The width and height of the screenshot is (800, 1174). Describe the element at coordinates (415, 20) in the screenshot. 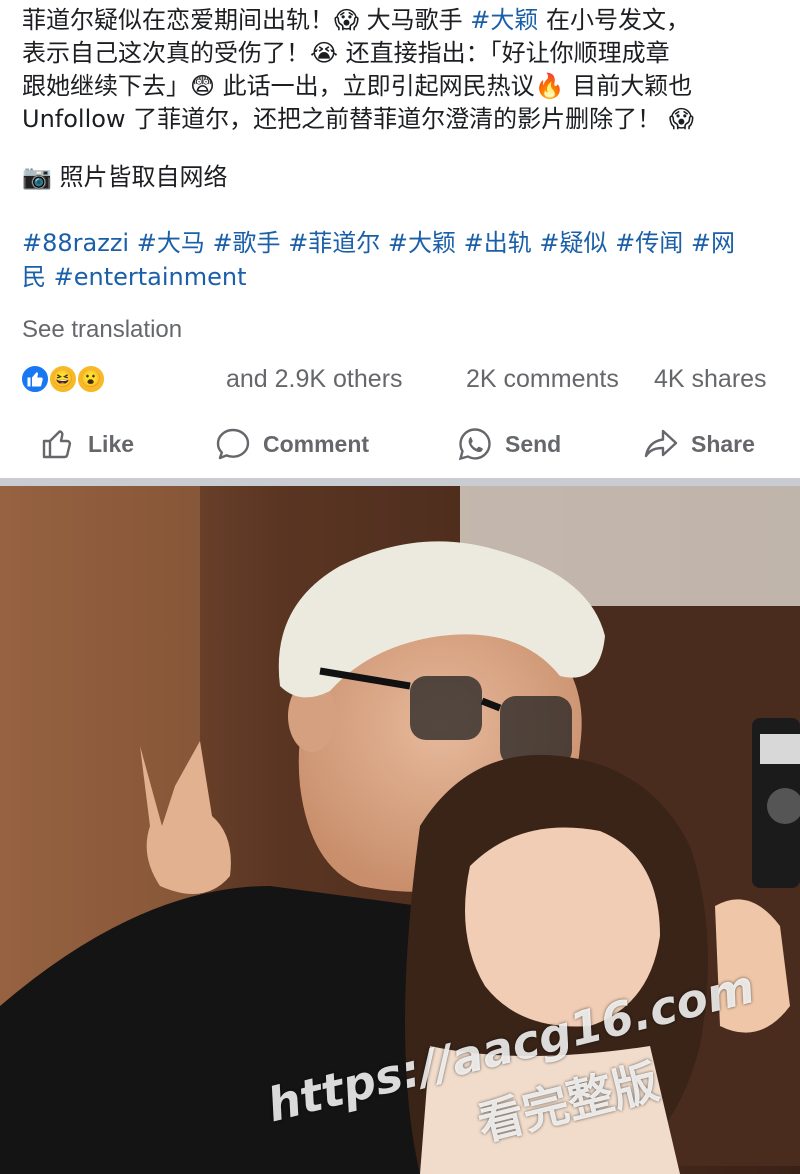

I see `post-text-segment: 大马歌手` at that location.